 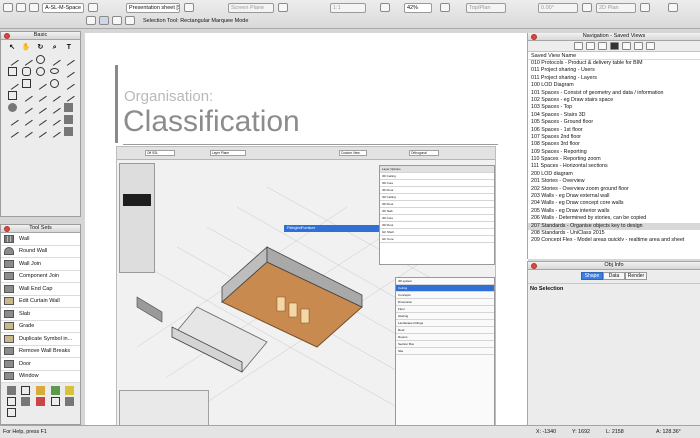 What do you see at coordinates (418, 8) in the screenshot?
I see `zoom-field: 42%` at bounding box center [418, 8].